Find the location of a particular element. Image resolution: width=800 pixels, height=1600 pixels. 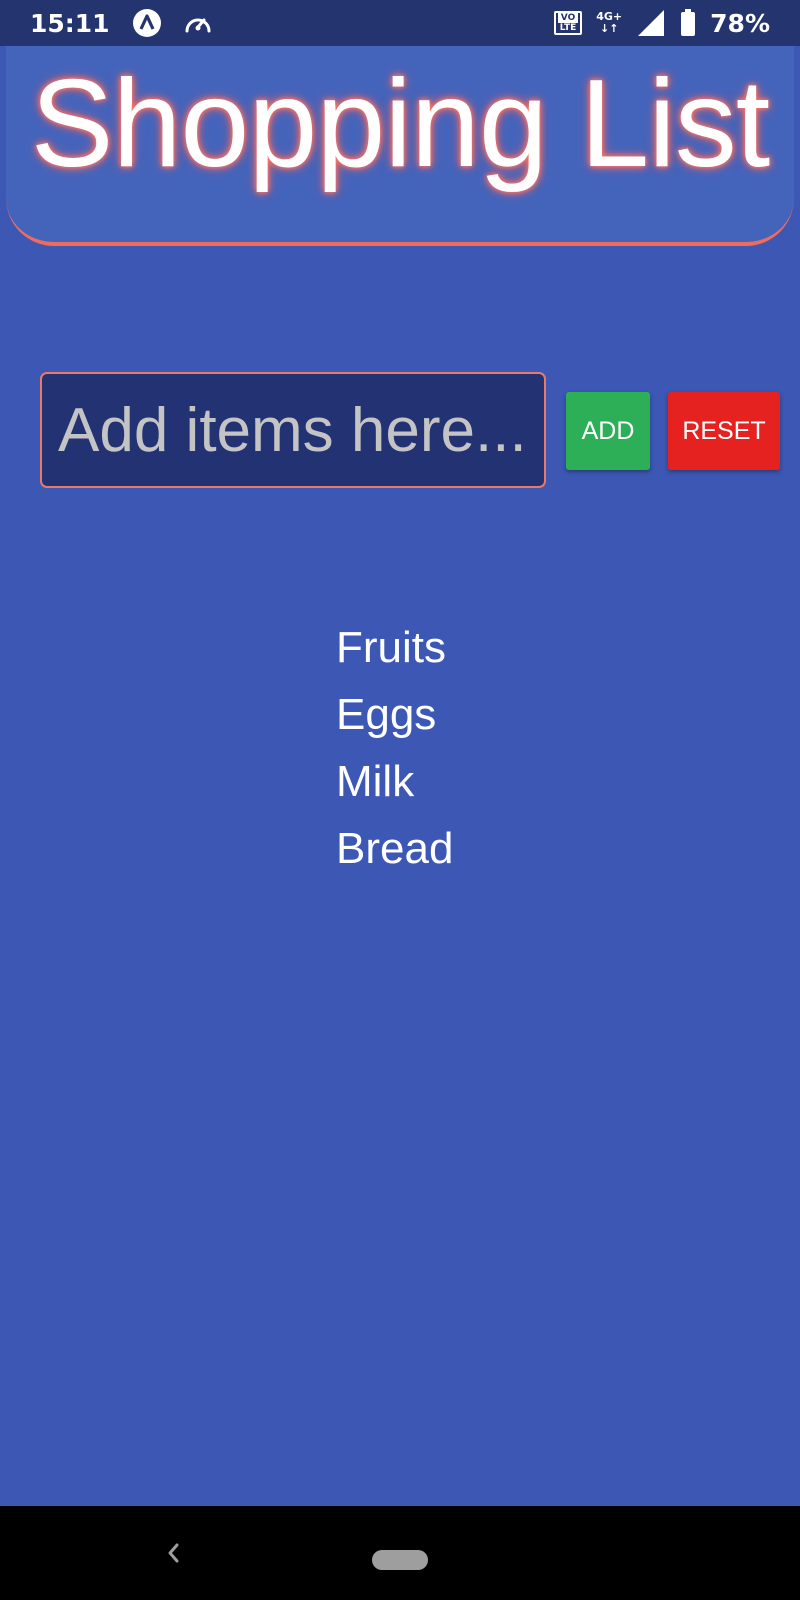

list-item: Eggs is located at coordinates (386, 714).